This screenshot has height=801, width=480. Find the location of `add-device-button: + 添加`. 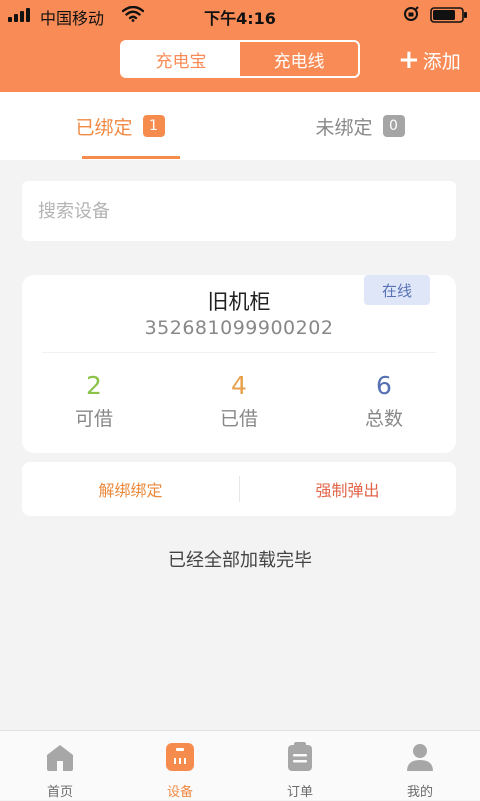

add-device-button: + 添加 is located at coordinates (429, 60).